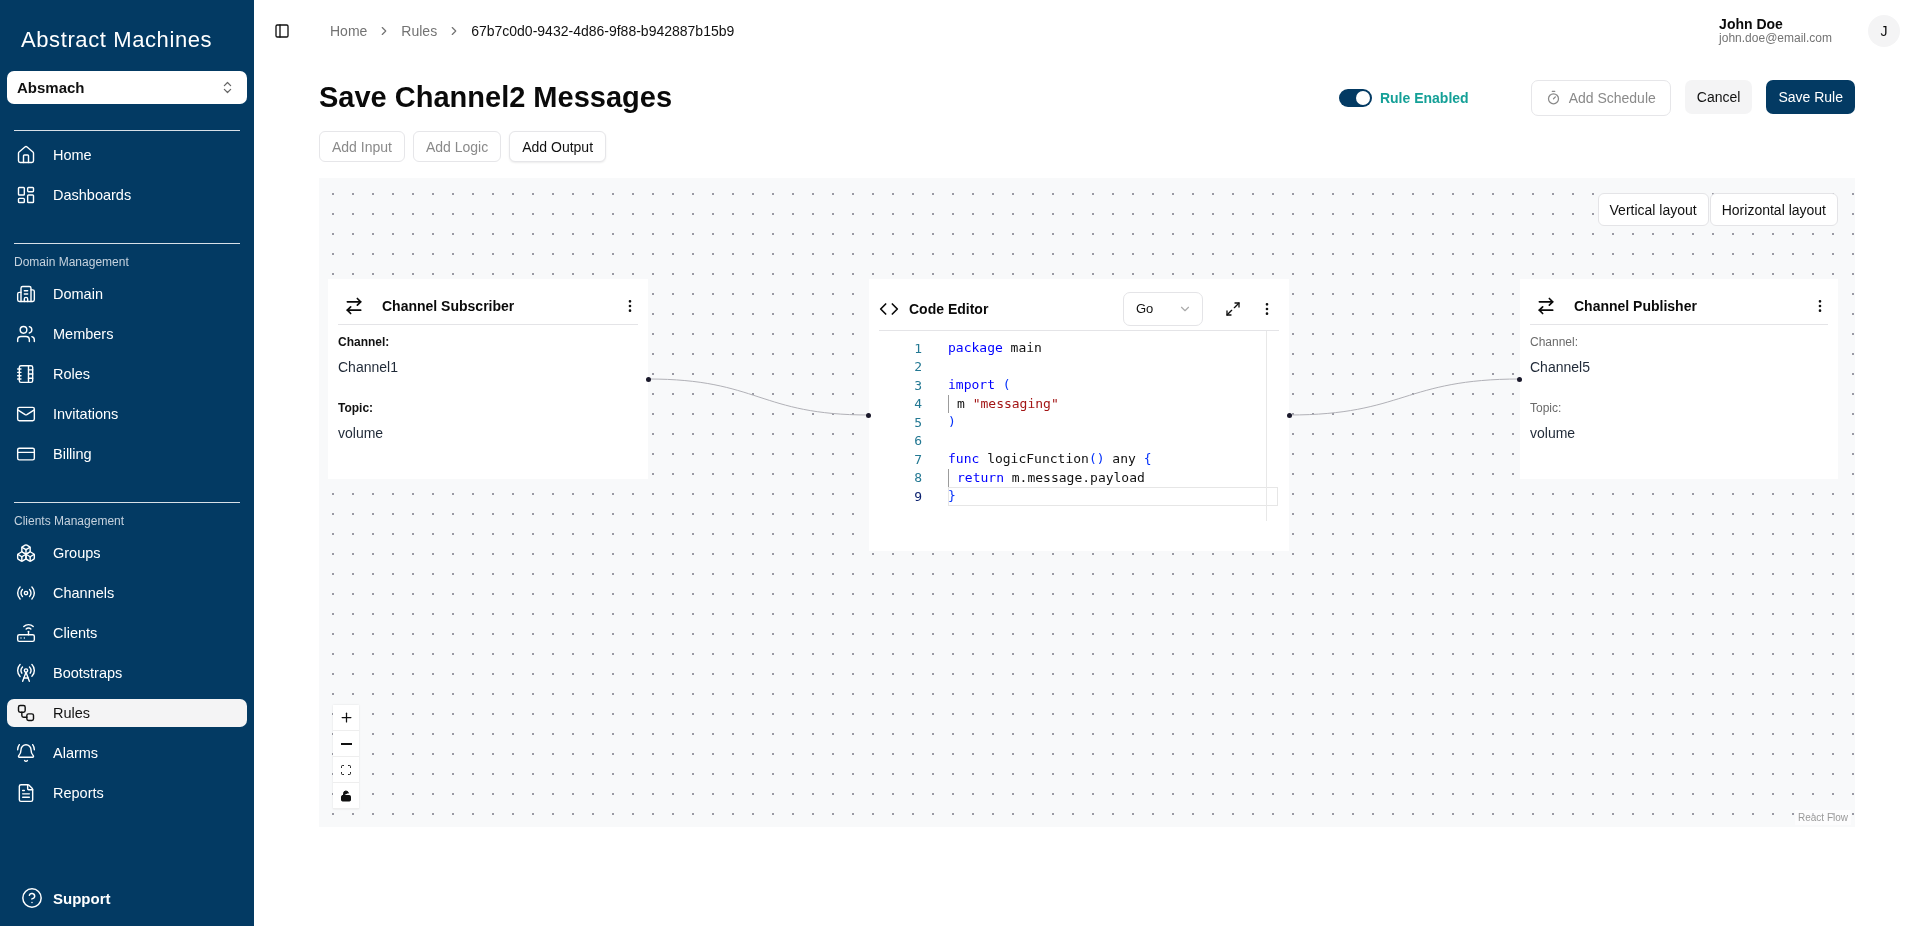  What do you see at coordinates (1113, 496) in the screenshot?
I see `code-line: }` at bounding box center [1113, 496].